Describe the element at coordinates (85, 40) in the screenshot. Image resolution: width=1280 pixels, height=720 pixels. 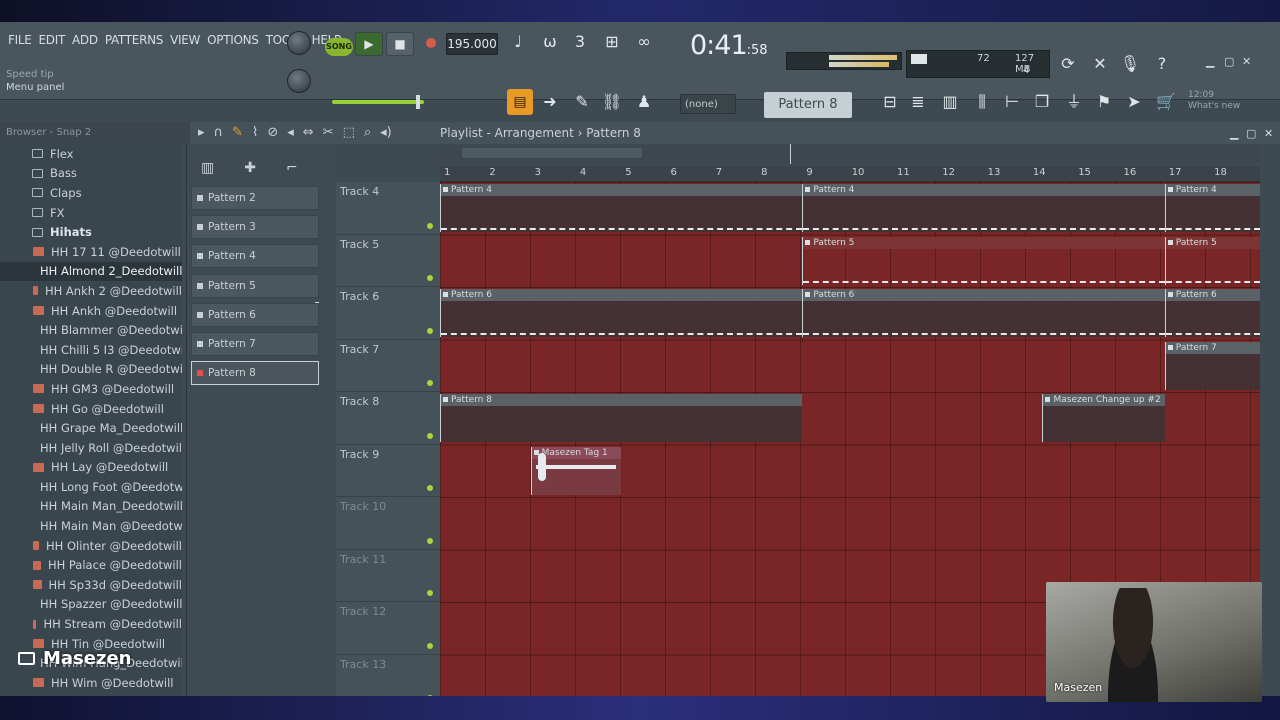
I see `menu-add: ADD` at that location.